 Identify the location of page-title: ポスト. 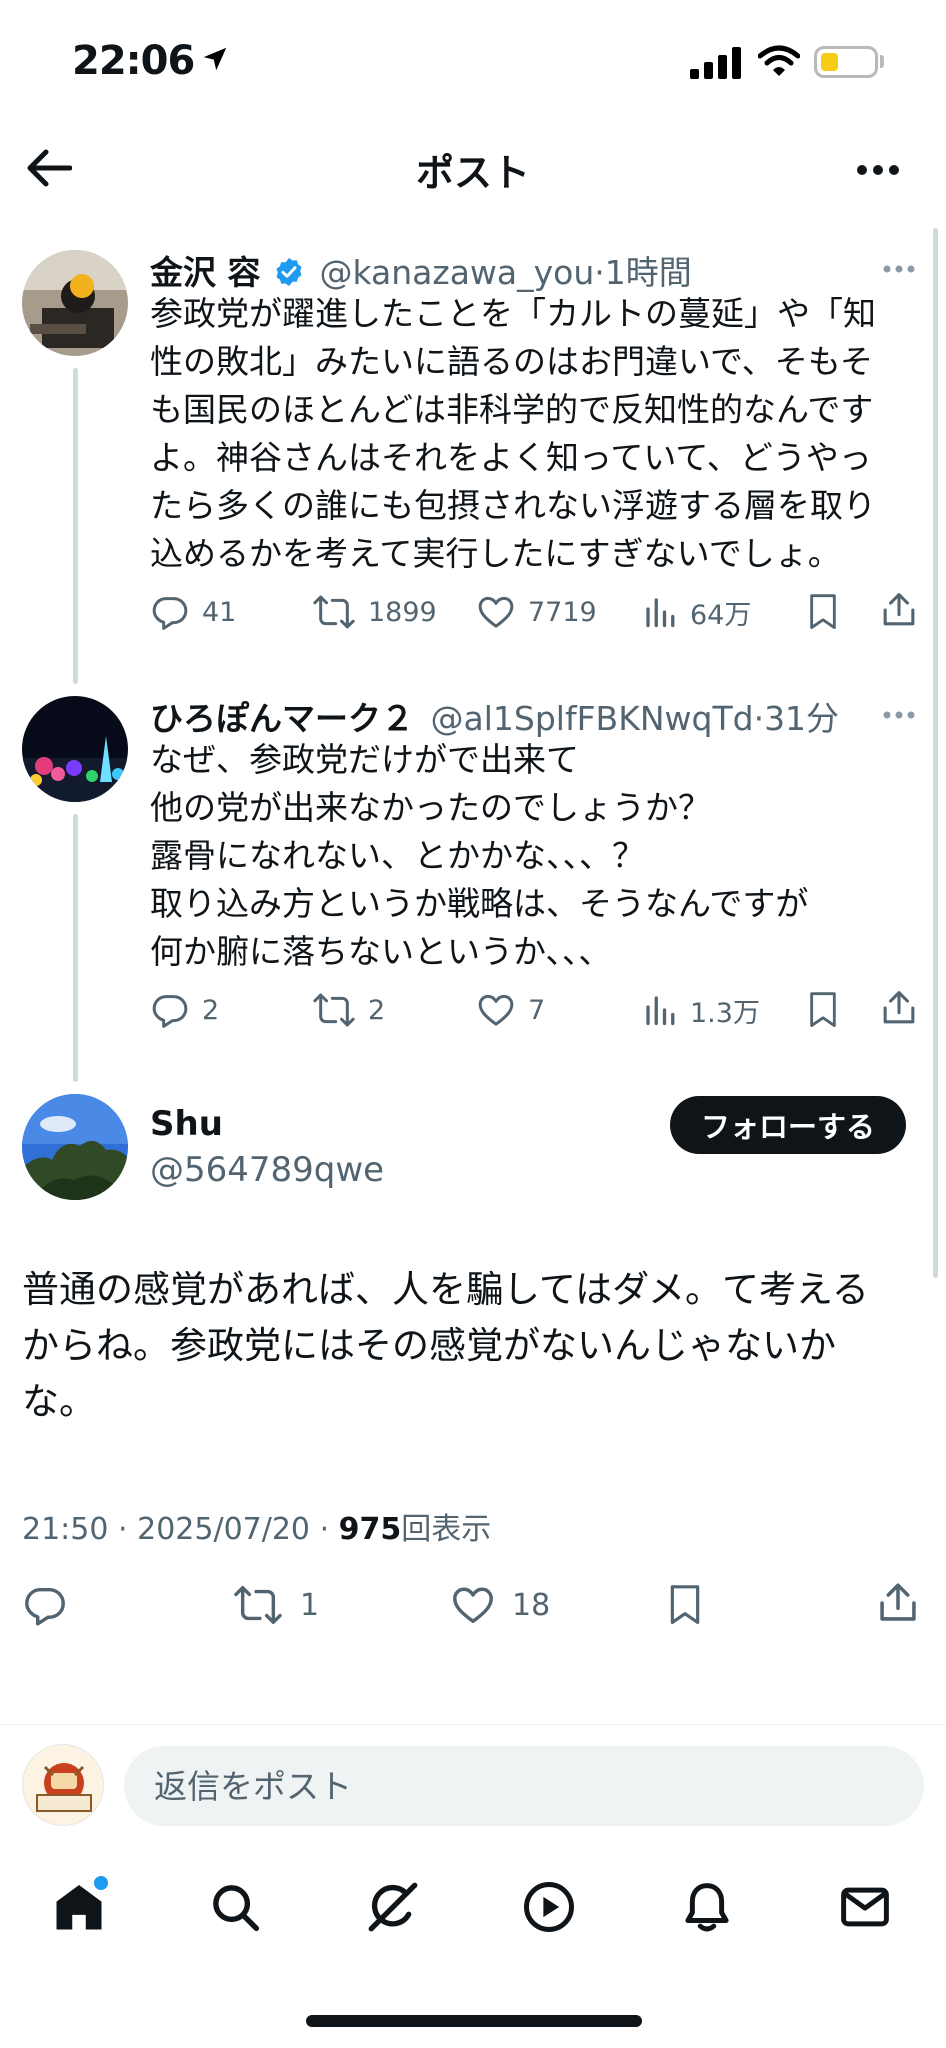
(472, 173).